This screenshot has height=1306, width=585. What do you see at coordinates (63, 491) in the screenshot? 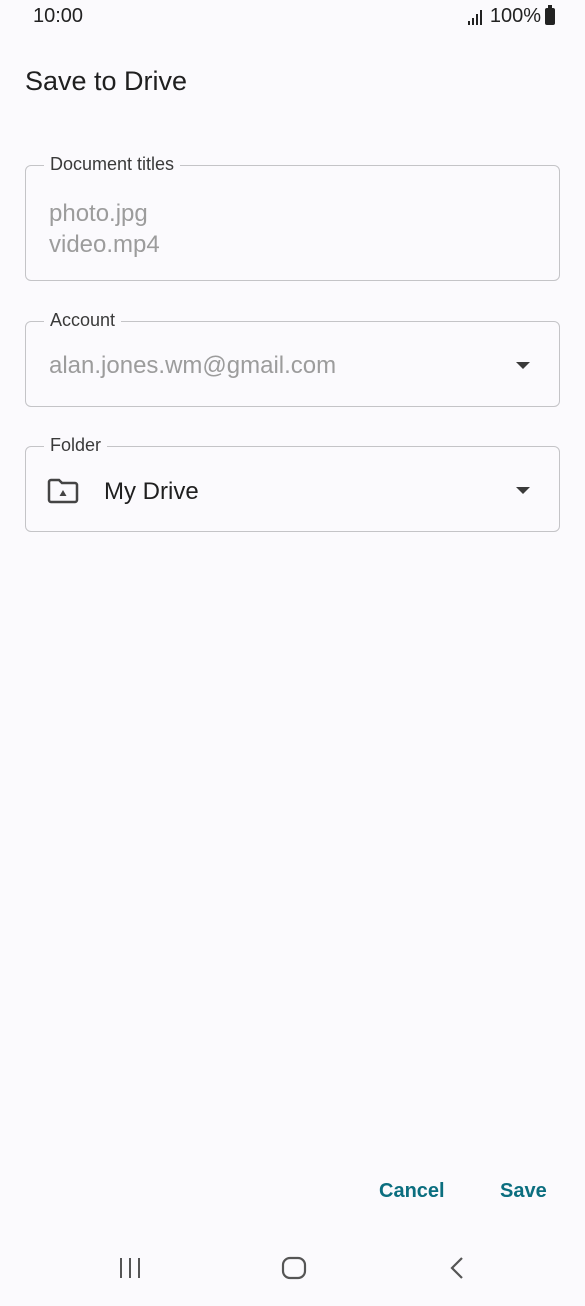
I see `drive-folder-icon` at bounding box center [63, 491].